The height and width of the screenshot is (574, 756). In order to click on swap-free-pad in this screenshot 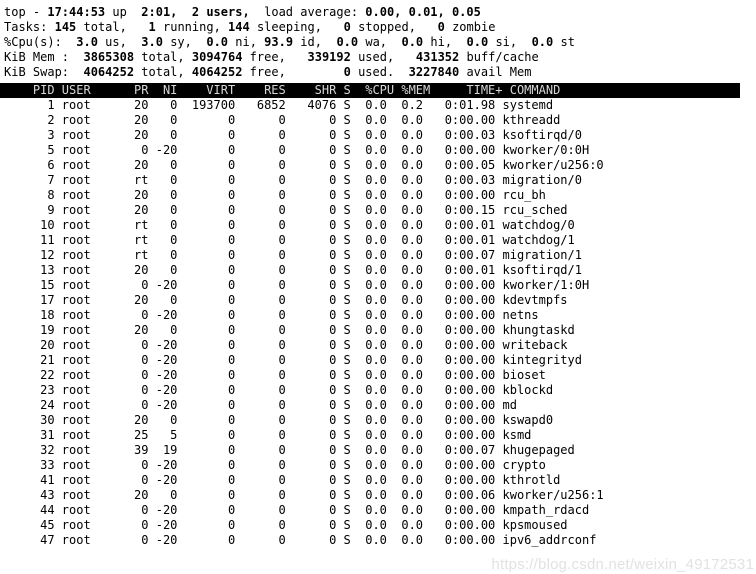, I will do `click(188, 72)`.